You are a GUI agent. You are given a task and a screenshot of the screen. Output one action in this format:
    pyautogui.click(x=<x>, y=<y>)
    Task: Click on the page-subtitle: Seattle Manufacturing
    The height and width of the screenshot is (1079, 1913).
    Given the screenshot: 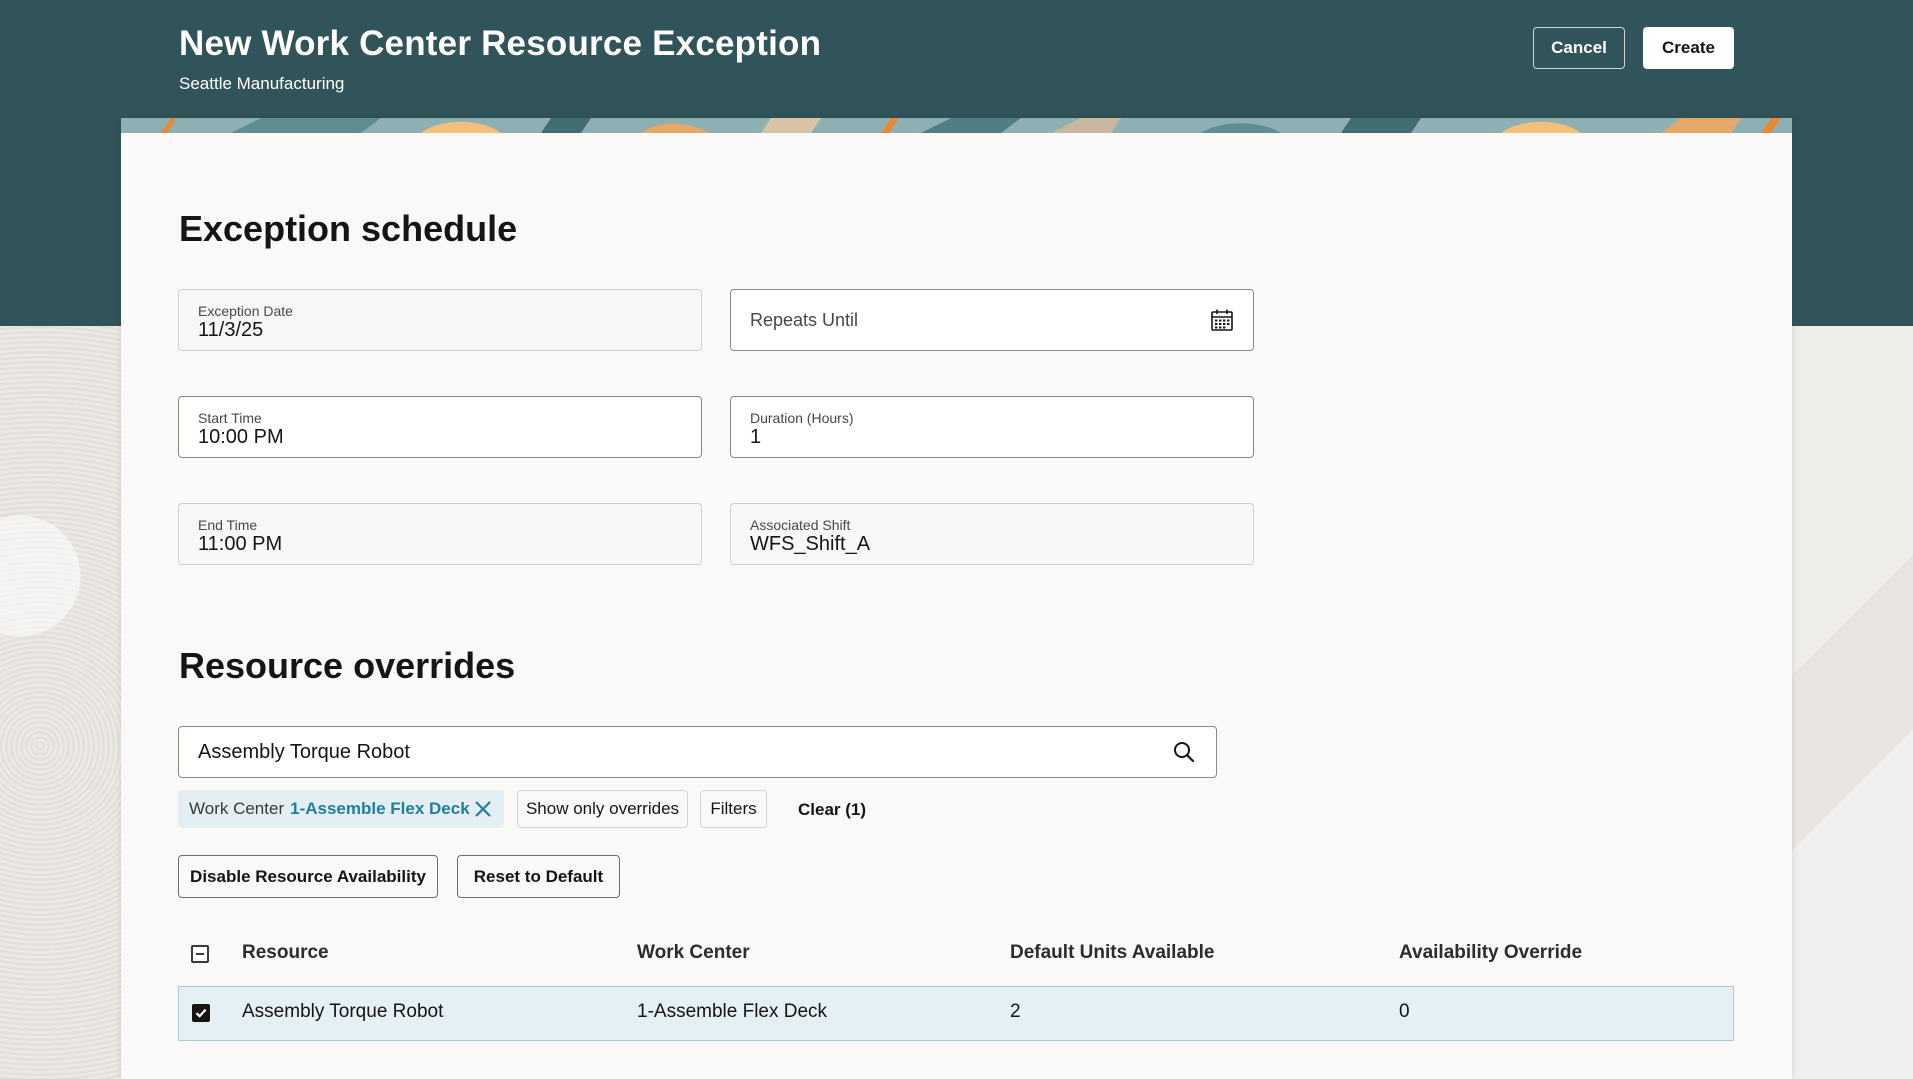 What is the action you would take?
    pyautogui.click(x=262, y=83)
    